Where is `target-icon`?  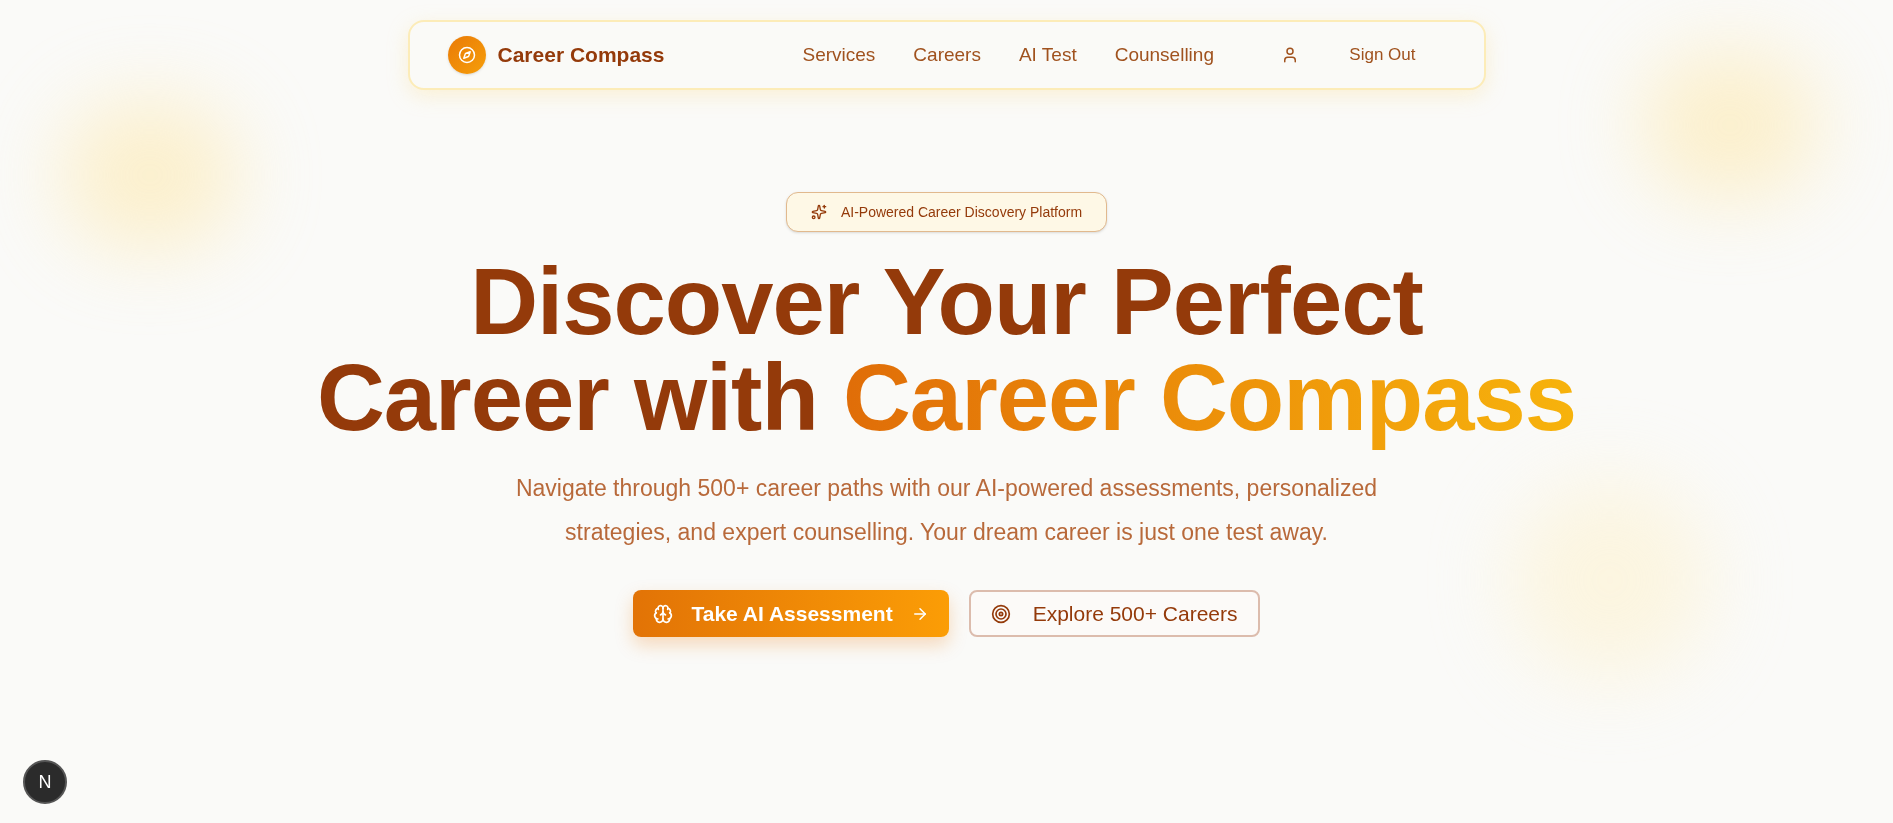 target-icon is located at coordinates (1000, 613).